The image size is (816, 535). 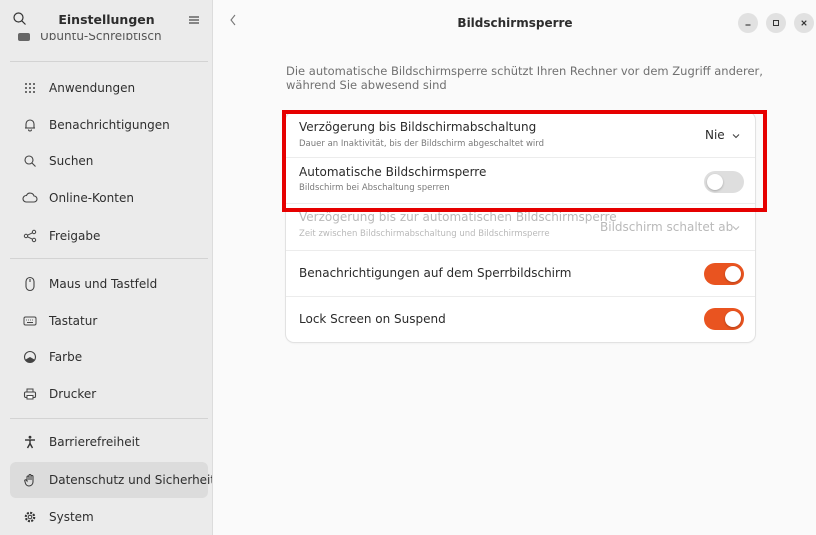 I want to click on minimize-button, so click(x=748, y=23).